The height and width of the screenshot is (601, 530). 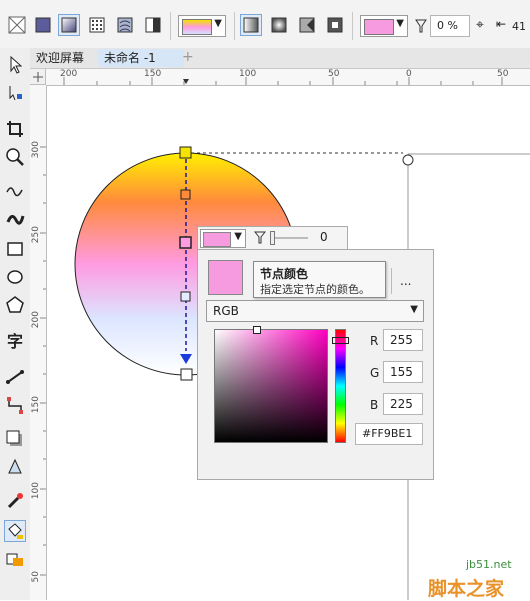 I want to click on color-area-marker, so click(x=257, y=330).